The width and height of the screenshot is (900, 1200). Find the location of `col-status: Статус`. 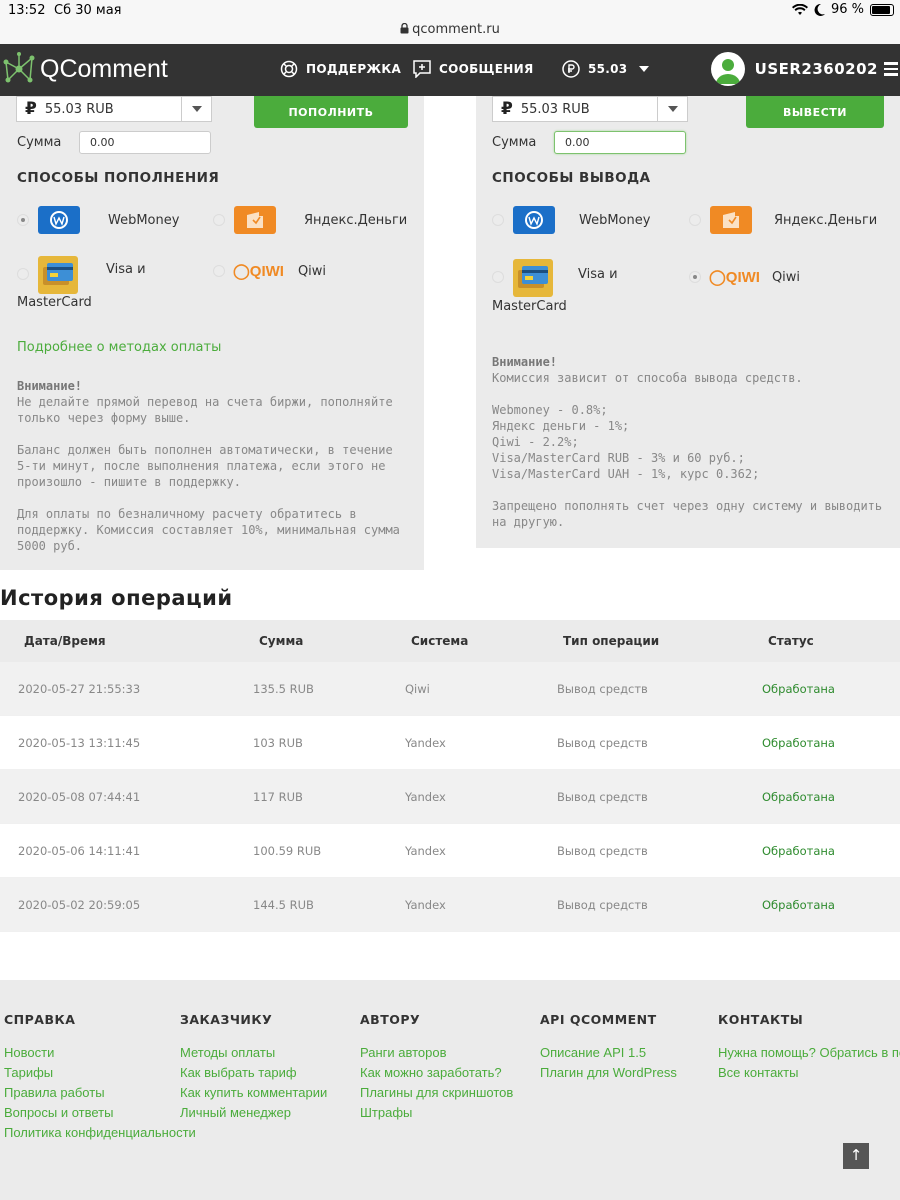

col-status: Статус is located at coordinates (827, 641).